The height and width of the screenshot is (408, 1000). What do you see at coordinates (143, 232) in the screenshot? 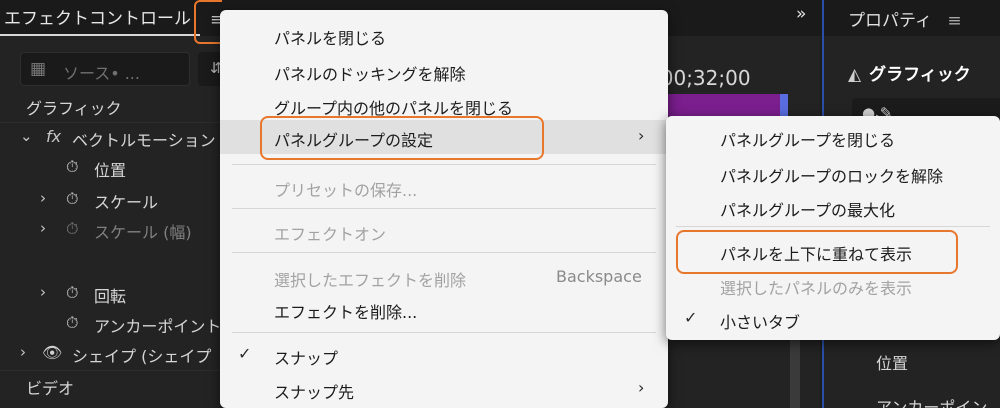
I see `scale-width-label: スケール (幅)` at bounding box center [143, 232].